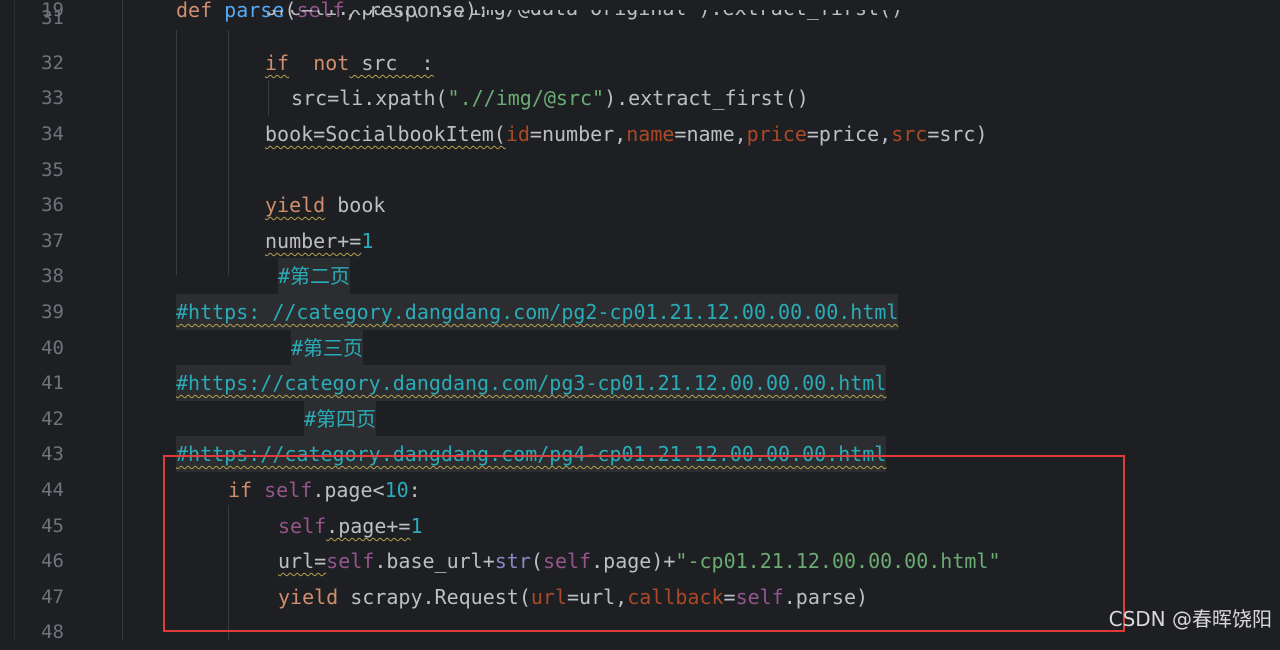  Describe the element at coordinates (52, 348) in the screenshot. I see `line-number: 40` at that location.